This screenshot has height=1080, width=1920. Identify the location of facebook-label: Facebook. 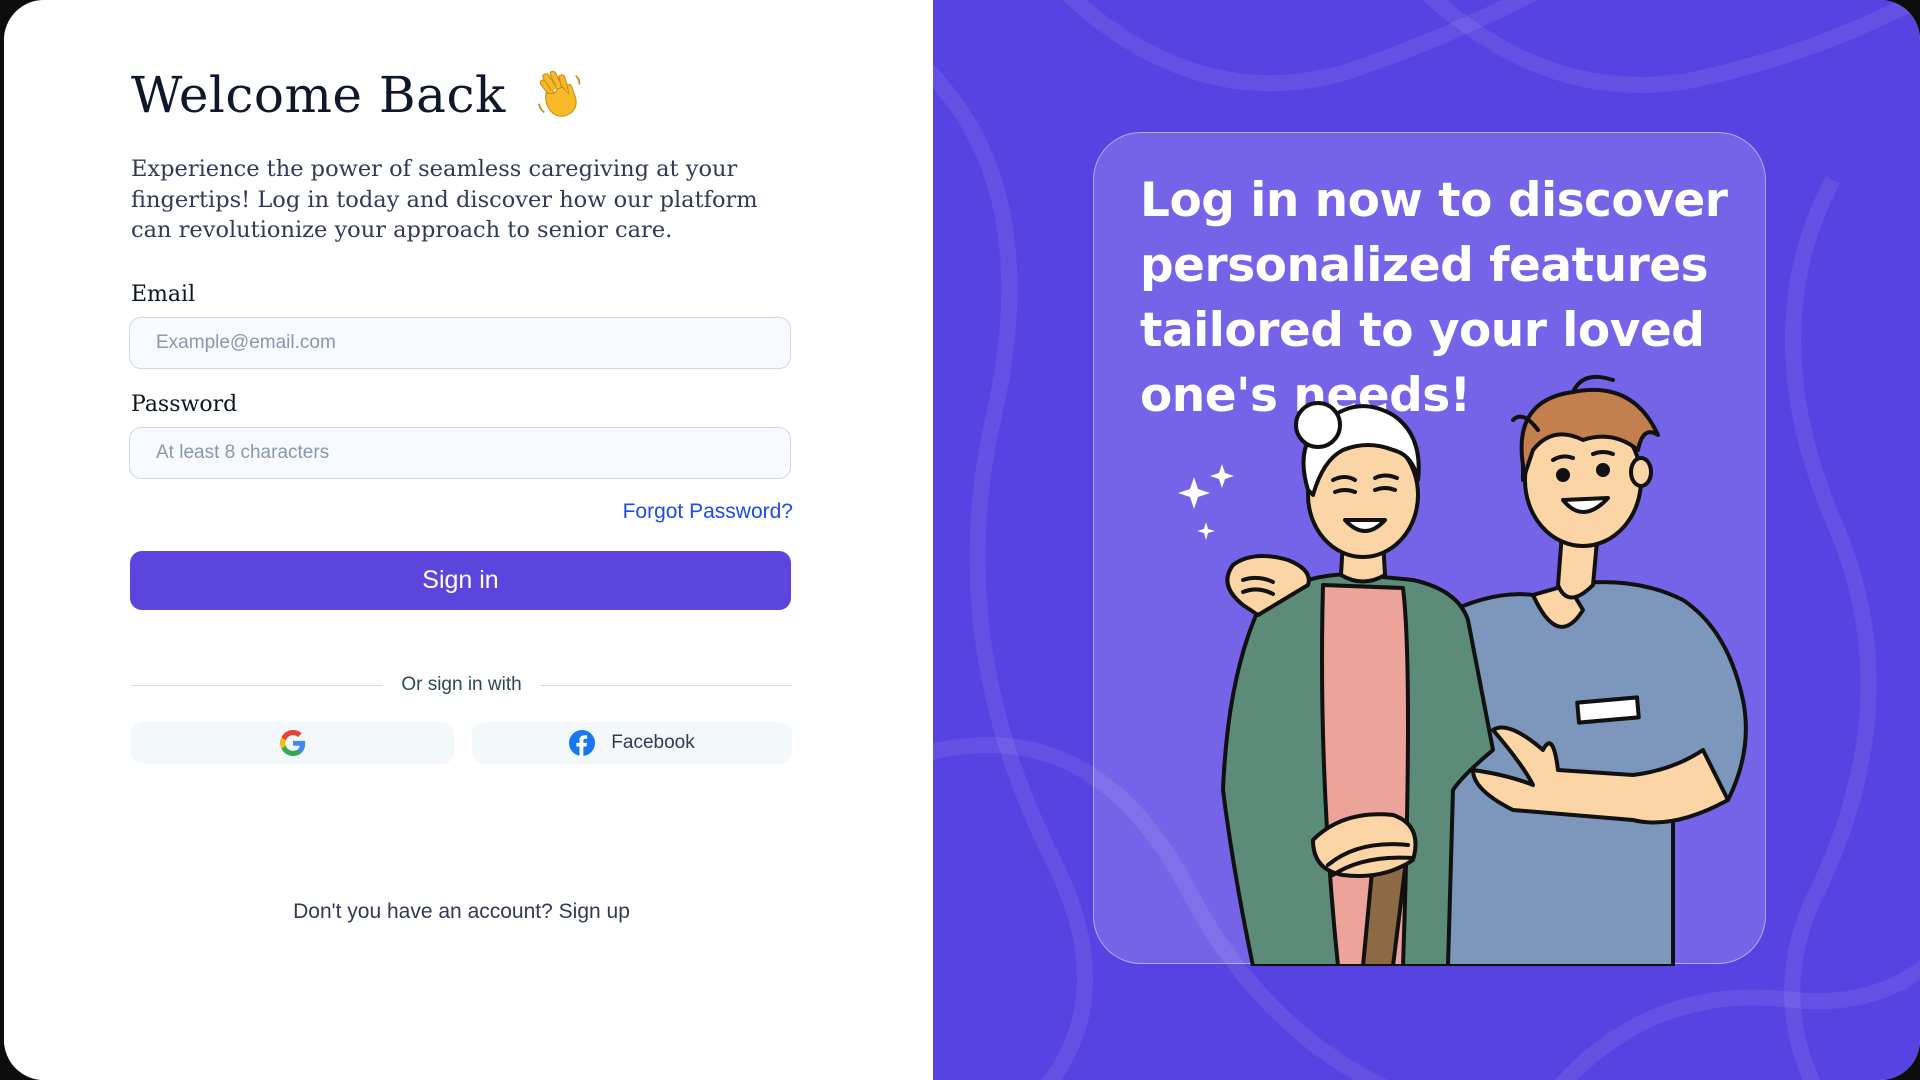
(653, 742).